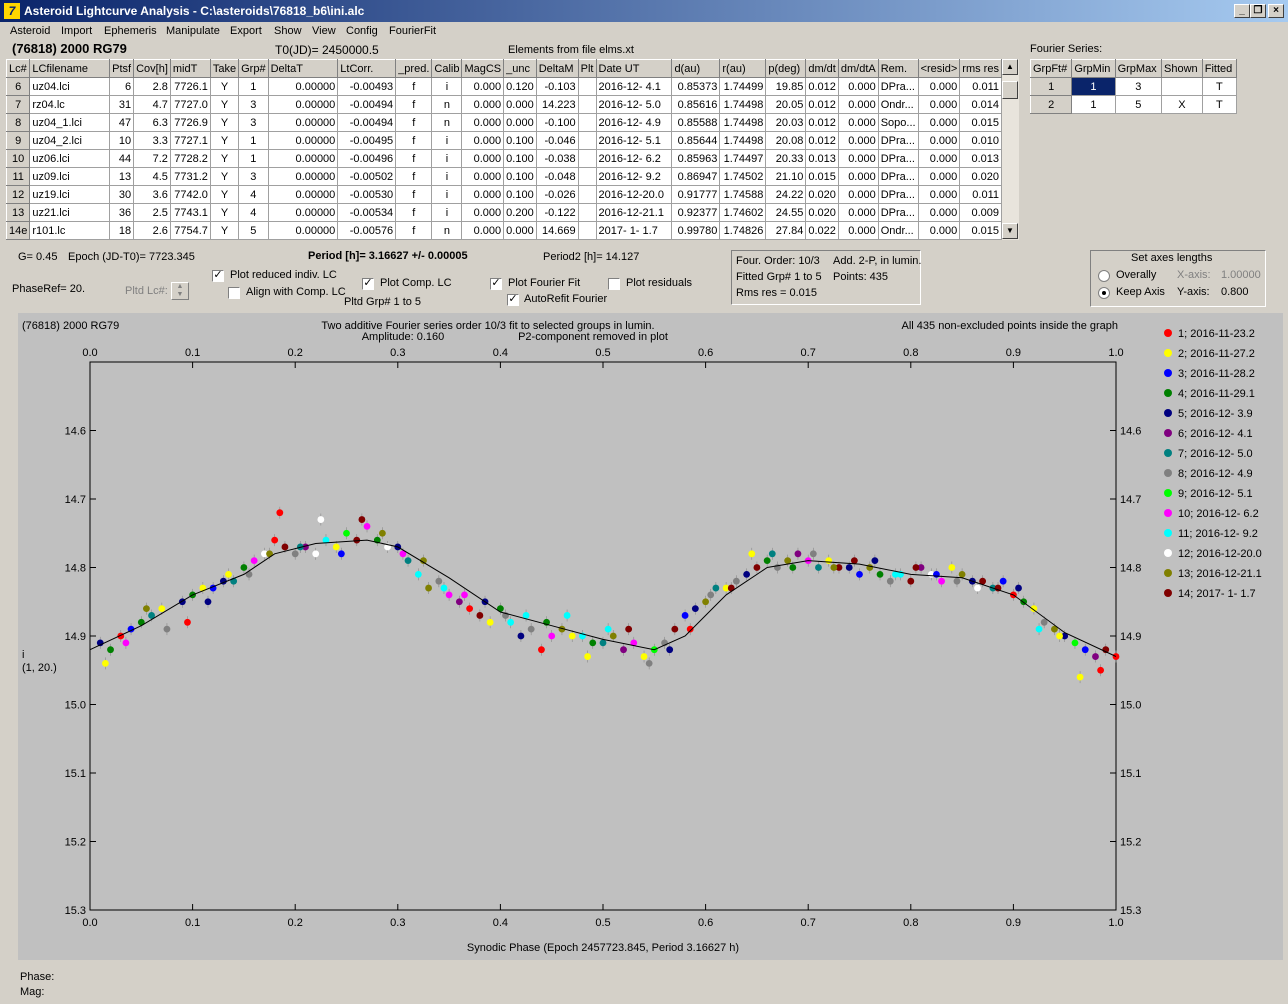  What do you see at coordinates (152, 212) in the screenshot?
I see `table-cell: 2.5` at bounding box center [152, 212].